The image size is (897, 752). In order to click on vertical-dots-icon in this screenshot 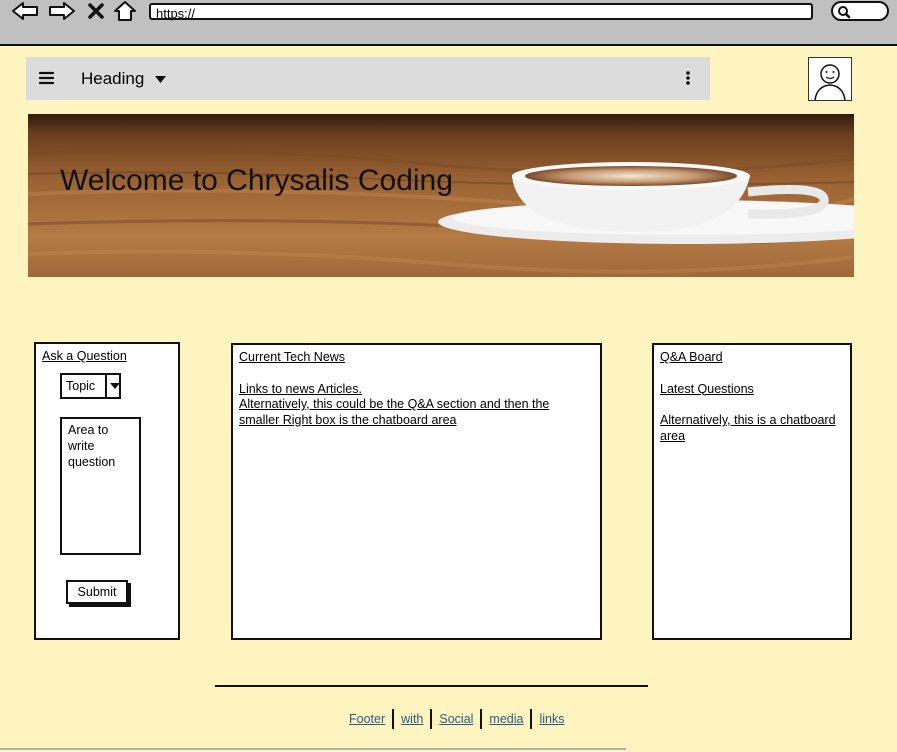, I will do `click(688, 80)`.